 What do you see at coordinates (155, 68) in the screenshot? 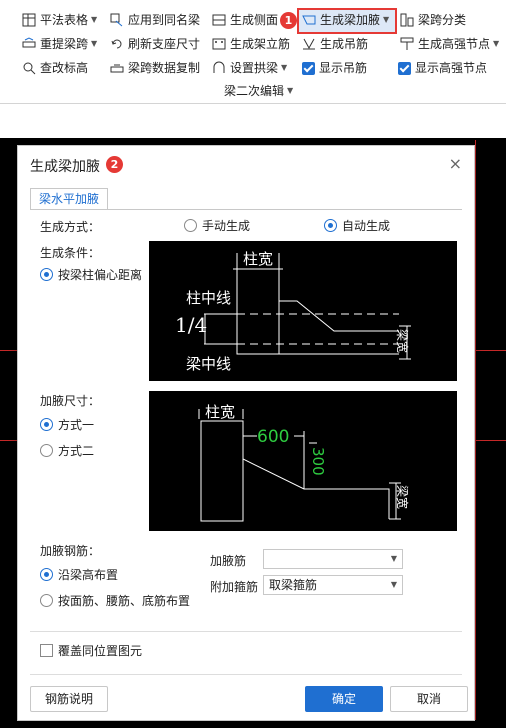
I see `span-data-copy-button: 梁跨数据复制` at bounding box center [155, 68].